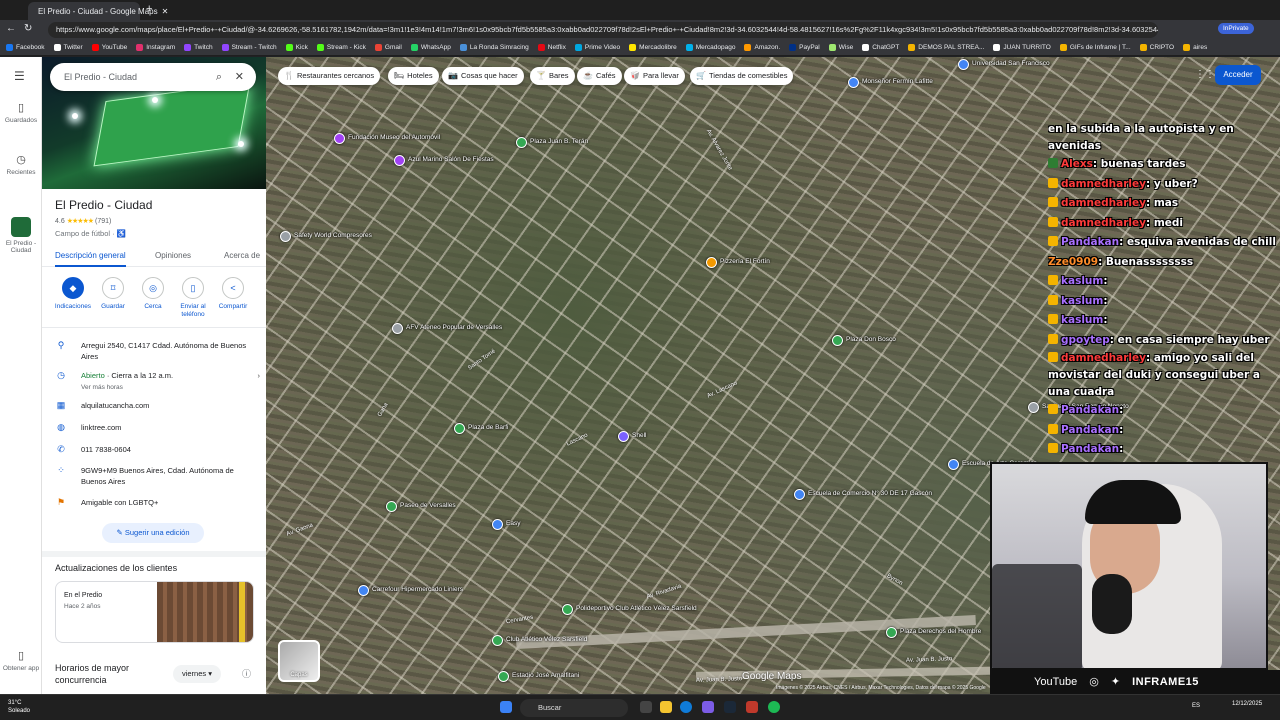 The height and width of the screenshot is (720, 1280). What do you see at coordinates (173, 255) in the screenshot?
I see `tab-reviews: Opiniones` at bounding box center [173, 255].